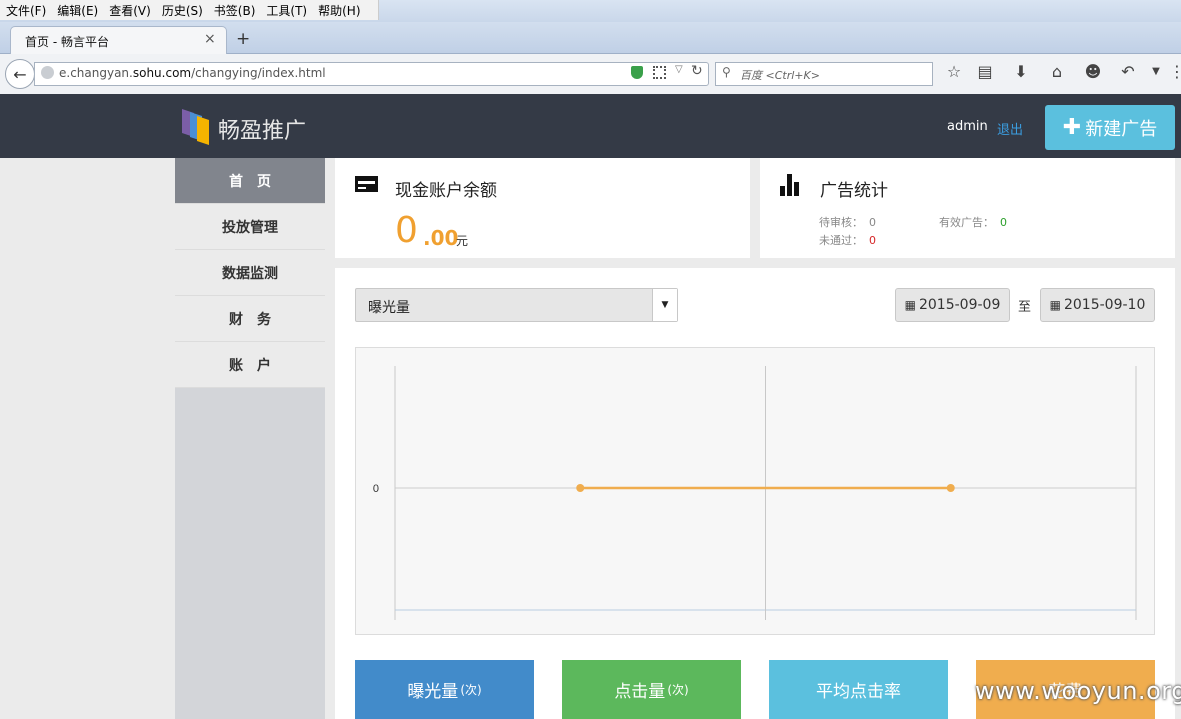 This screenshot has width=1181, height=719. What do you see at coordinates (262, 129) in the screenshot?
I see `logo-text: 畅盈推广` at bounding box center [262, 129].